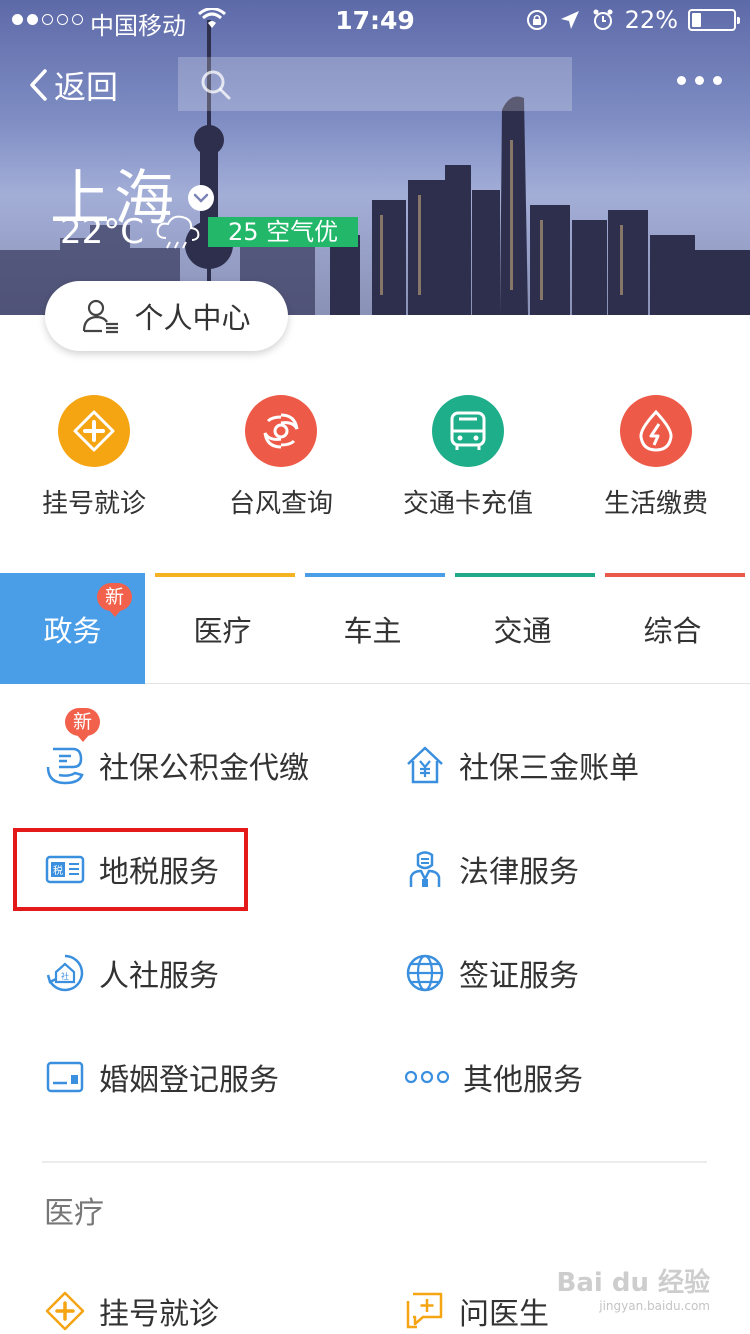 The width and height of the screenshot is (750, 1334). What do you see at coordinates (178, 232) in the screenshot?
I see `cloud-rain-icon` at bounding box center [178, 232].